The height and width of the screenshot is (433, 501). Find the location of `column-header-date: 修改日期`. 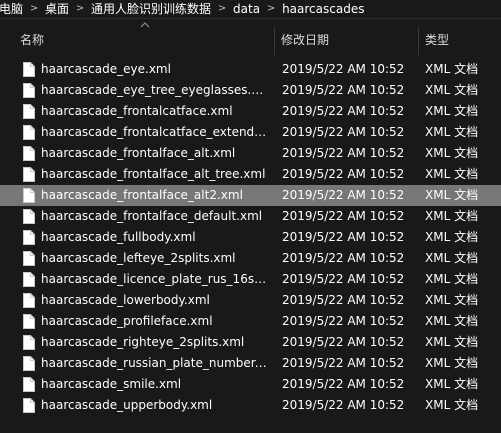

column-header-date: 修改日期 is located at coordinates (305, 40).